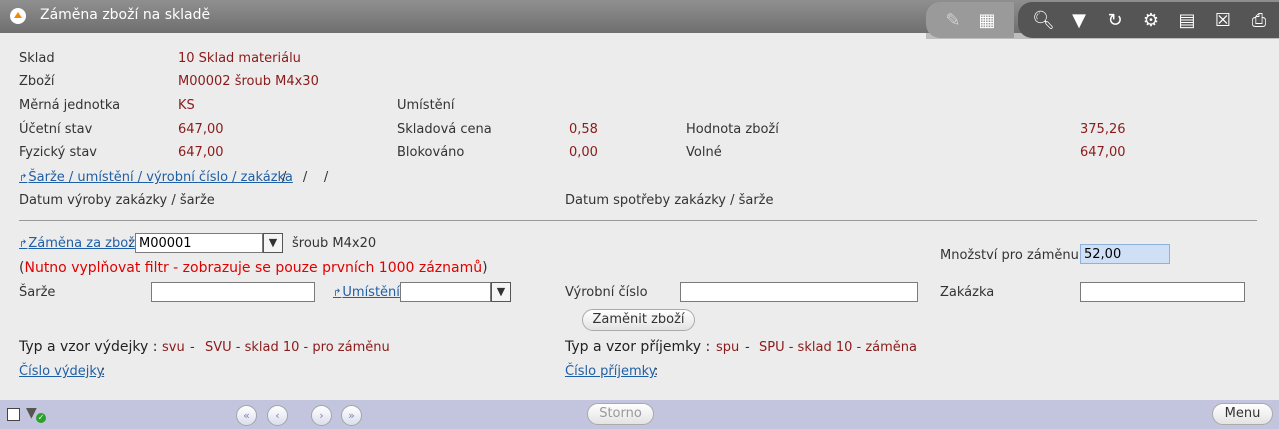 Image resolution: width=1279 pixels, height=429 pixels. I want to click on nav-next-button: ›, so click(321, 415).